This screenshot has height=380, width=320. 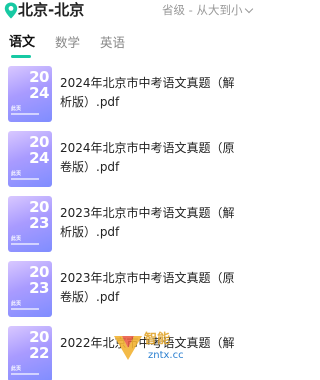 I want to click on active-tab-indicator, so click(x=21, y=56).